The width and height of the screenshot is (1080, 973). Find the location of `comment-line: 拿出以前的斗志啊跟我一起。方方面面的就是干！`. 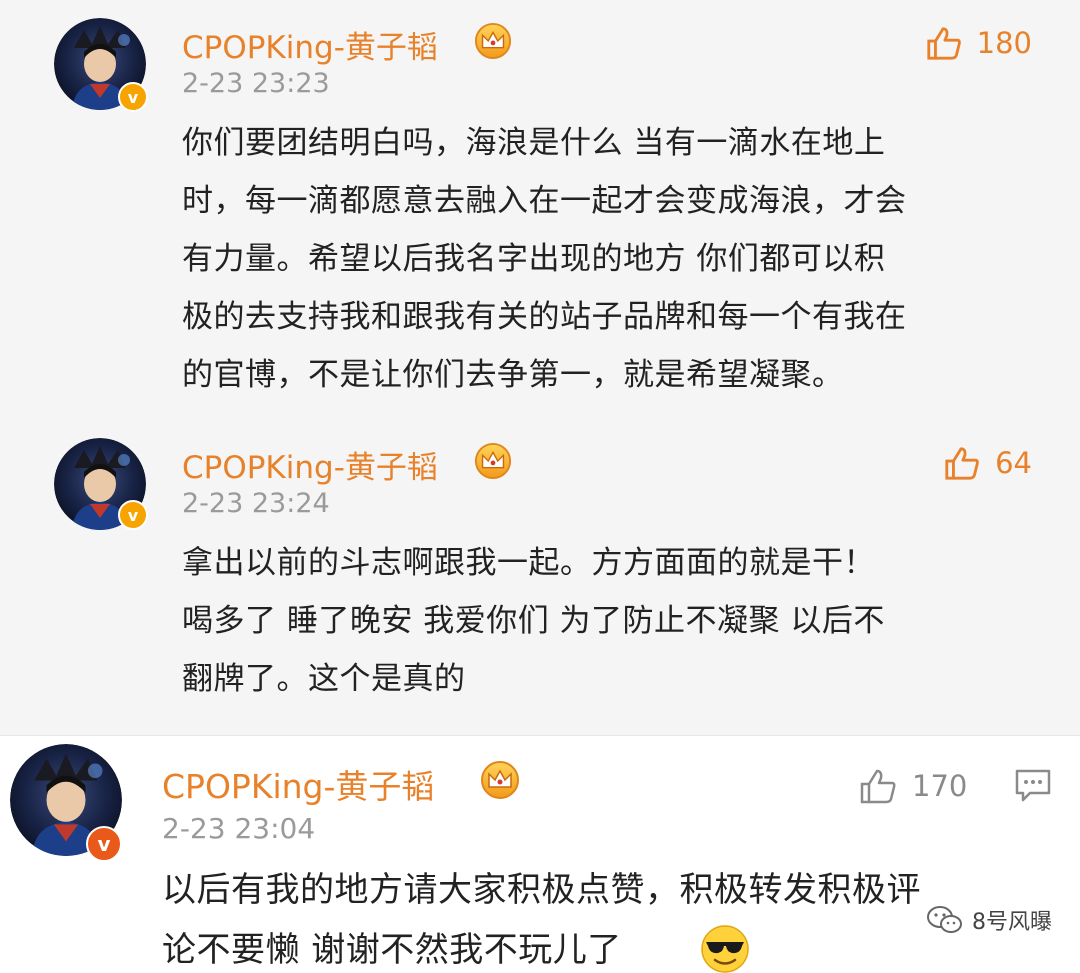

comment-line: 拿出以前的斗志啊跟我一起。方方面面的就是干！ is located at coordinates (528, 563).